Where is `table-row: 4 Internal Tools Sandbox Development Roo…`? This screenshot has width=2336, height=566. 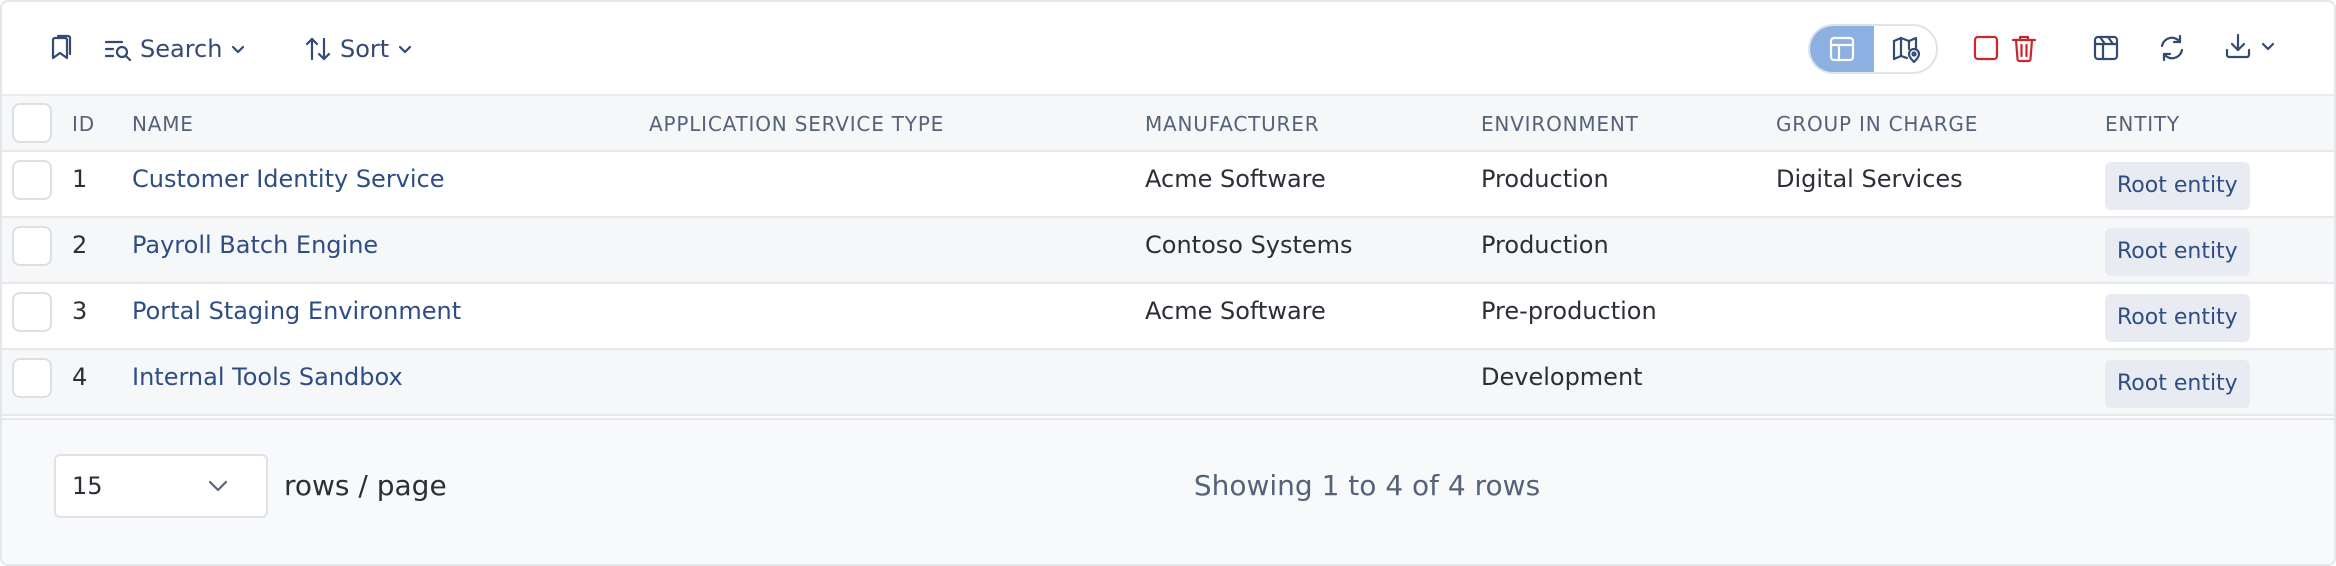
table-row: 4 Internal Tools Sandbox Development Roo… is located at coordinates (1168, 383).